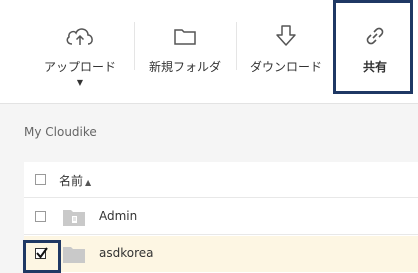 The width and height of the screenshot is (418, 273). Describe the element at coordinates (373, 47) in the screenshot. I see `share-button-highlight` at that location.